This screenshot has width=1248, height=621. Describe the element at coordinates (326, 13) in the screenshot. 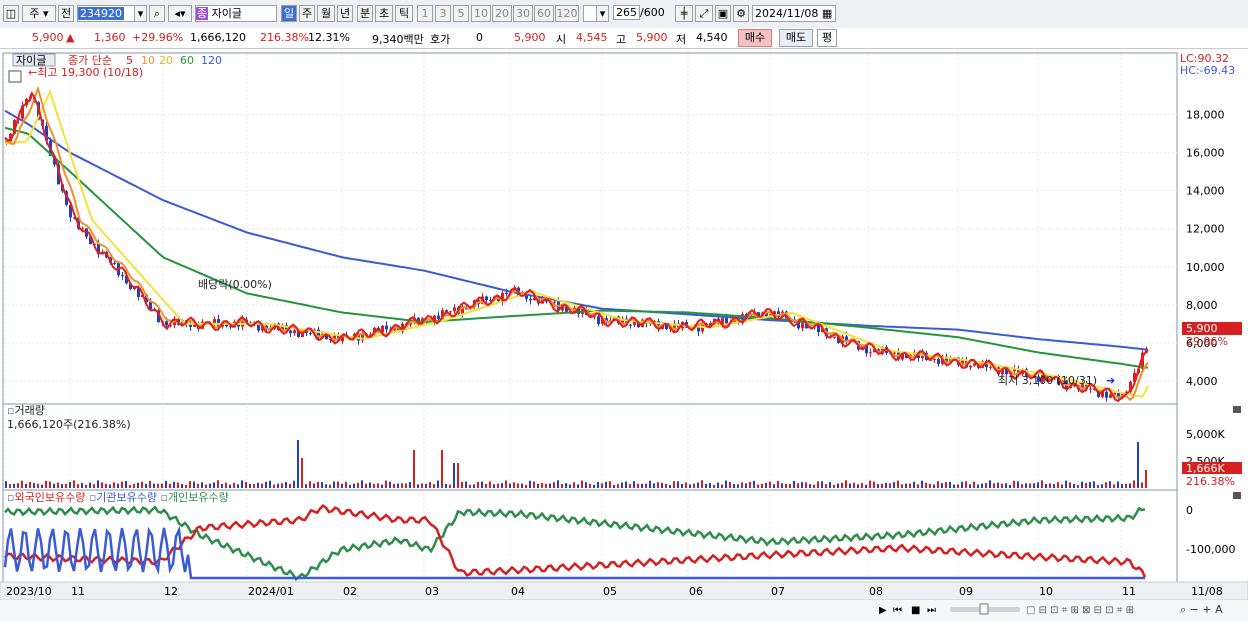

I see `period-tab-month: 월` at that location.